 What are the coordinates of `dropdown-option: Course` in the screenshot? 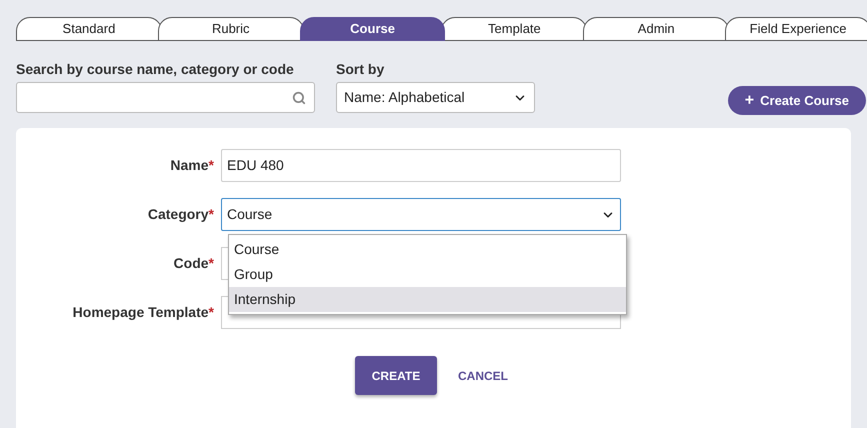 It's located at (427, 249).